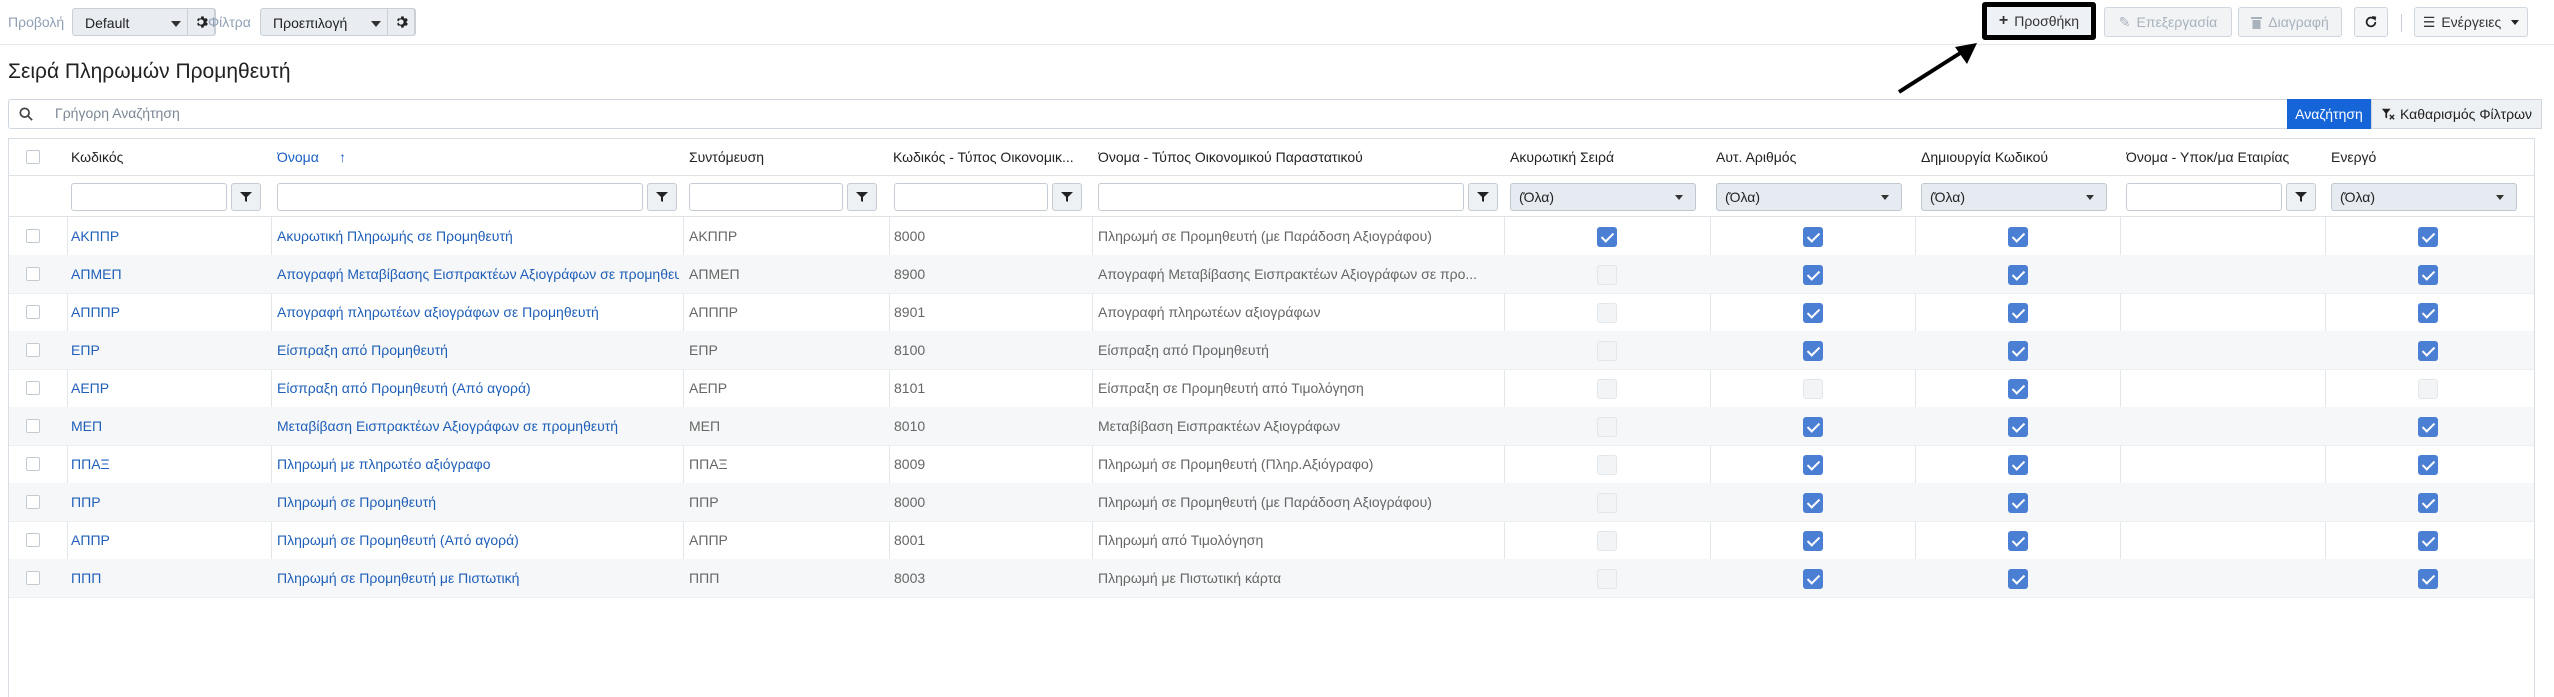  Describe the element at coordinates (478, 502) in the screenshot. I see `cell-name: Πληρωμή σε Προμηθευτή` at that location.